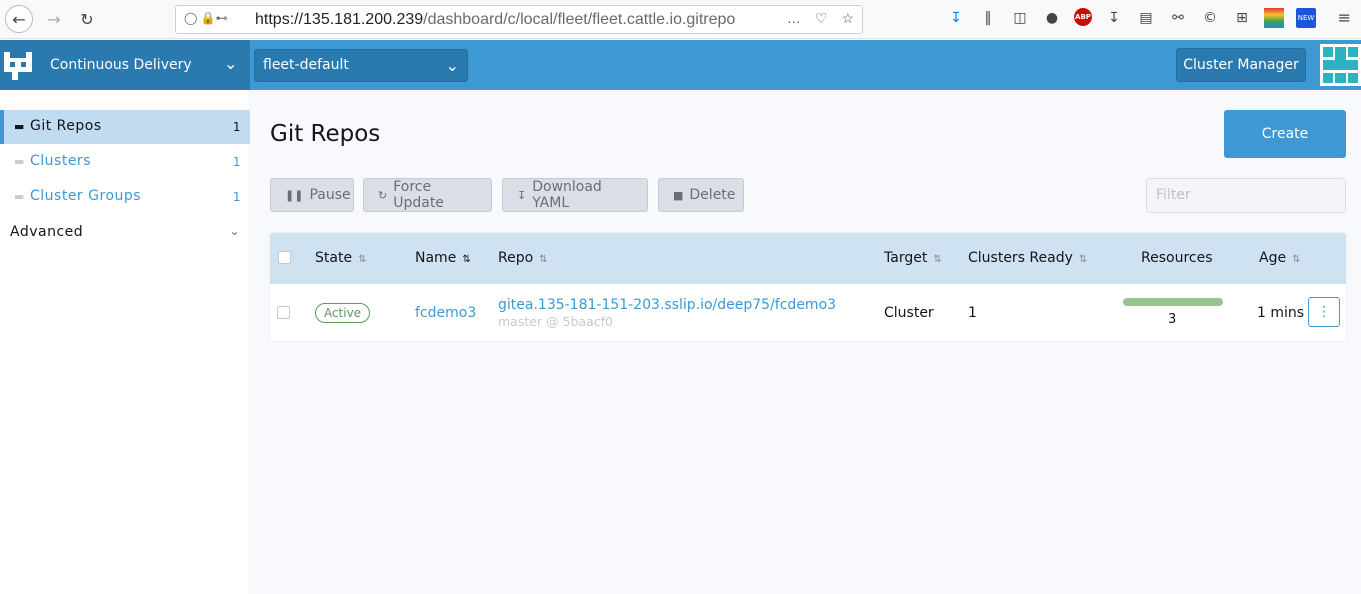  Describe the element at coordinates (909, 313) in the screenshot. I see `target-value: Cluster` at that location.